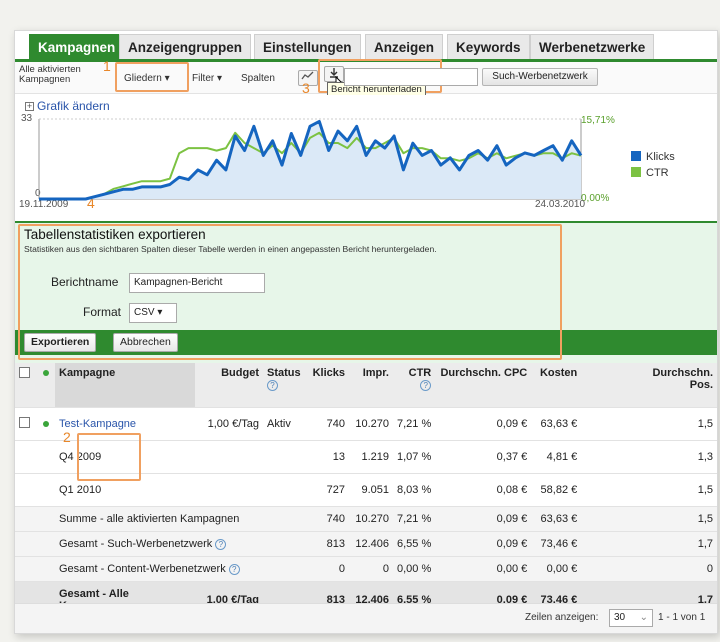  What do you see at coordinates (307, 47) in the screenshot?
I see `tab-einstellungen: Einstellungen` at bounding box center [307, 47].